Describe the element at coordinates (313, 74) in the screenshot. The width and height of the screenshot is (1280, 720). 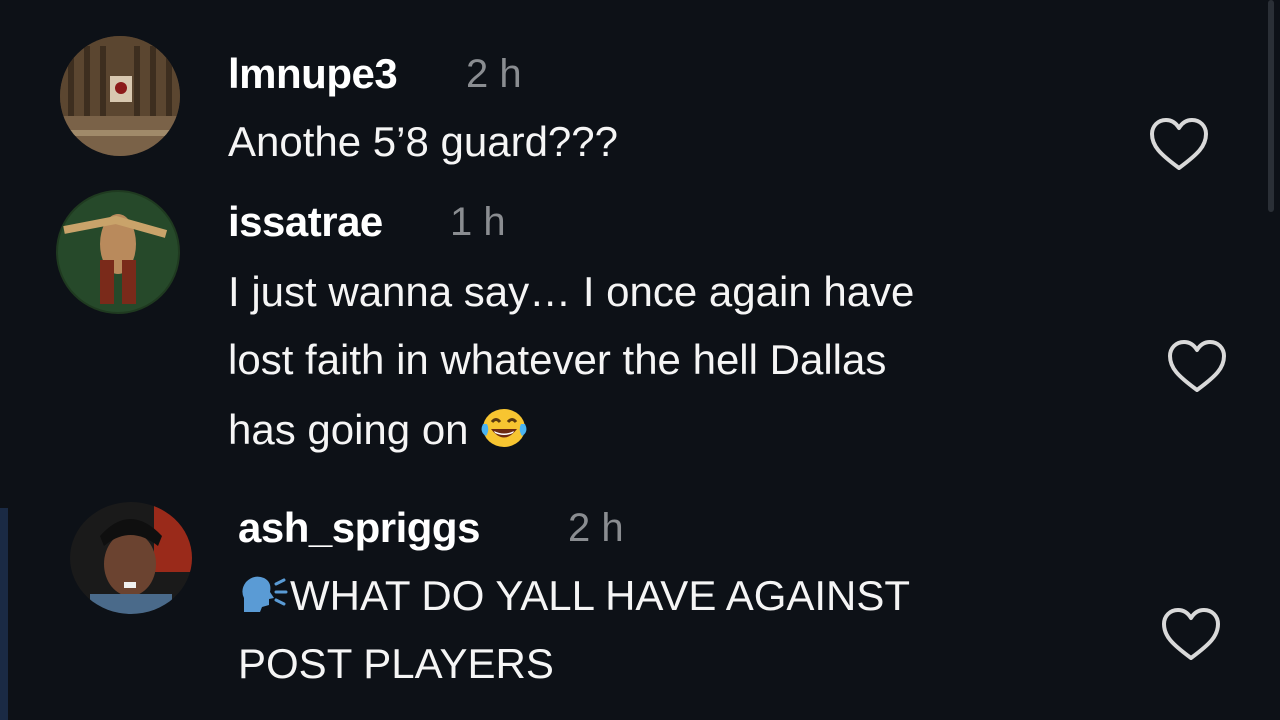
I see `comment-username: lmnupe3` at that location.